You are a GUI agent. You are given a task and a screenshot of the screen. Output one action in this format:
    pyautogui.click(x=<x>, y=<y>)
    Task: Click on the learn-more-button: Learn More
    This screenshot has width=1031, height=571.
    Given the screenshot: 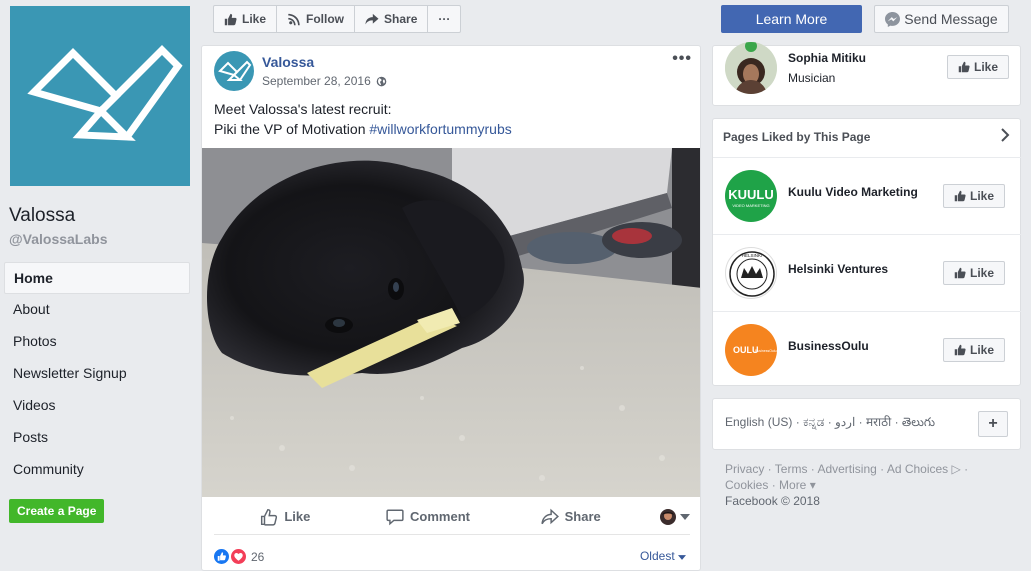 What is the action you would take?
    pyautogui.click(x=791, y=19)
    